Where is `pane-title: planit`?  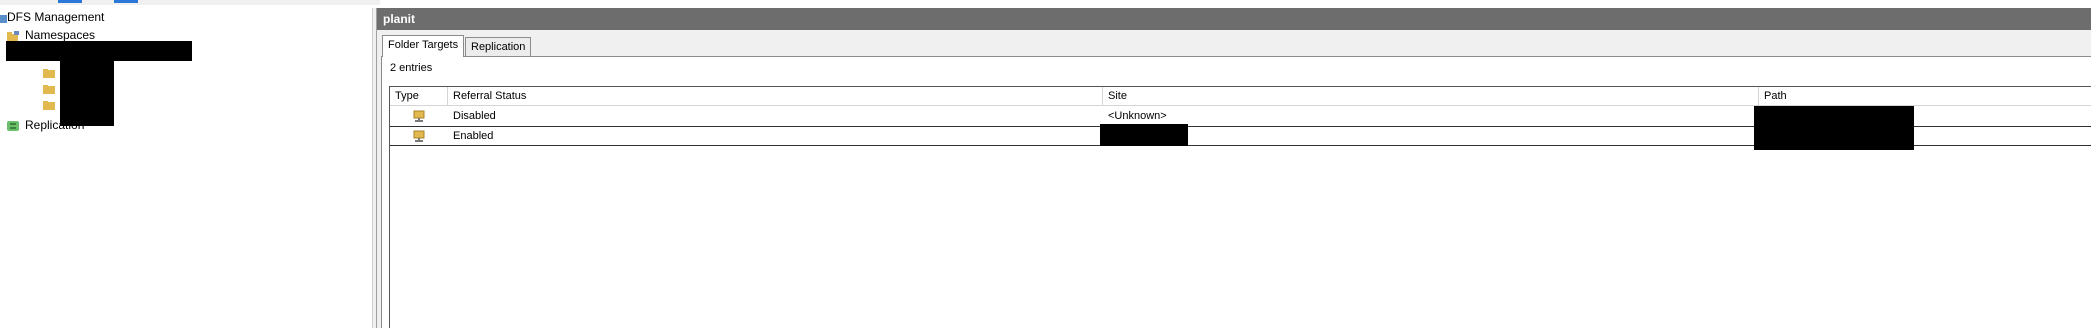 pane-title: planit is located at coordinates (1234, 19).